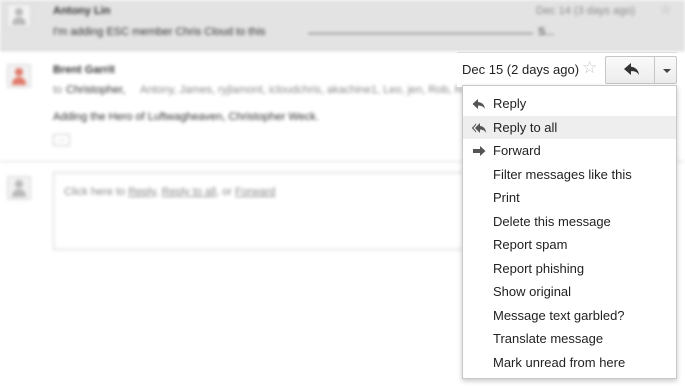  I want to click on menu-item-delete-message: Delete this message, so click(569, 222).